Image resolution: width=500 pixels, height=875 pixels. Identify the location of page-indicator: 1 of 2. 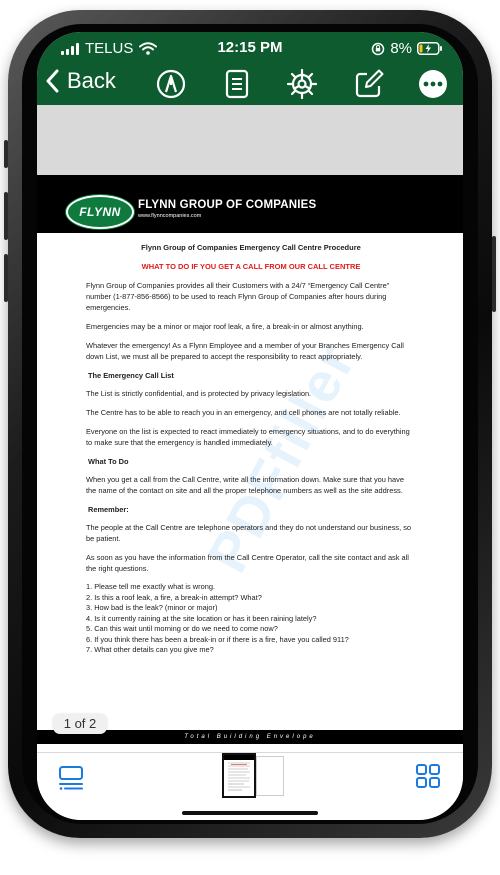
(80, 724).